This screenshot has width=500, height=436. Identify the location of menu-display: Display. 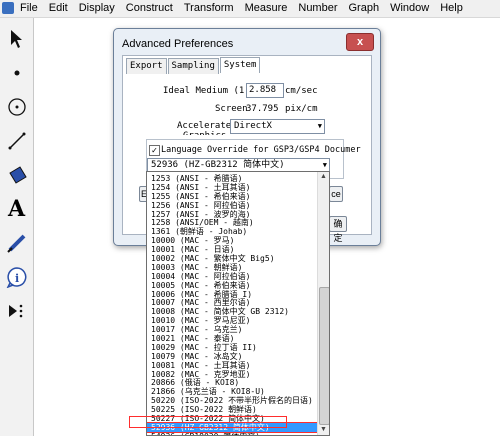
(97, 8).